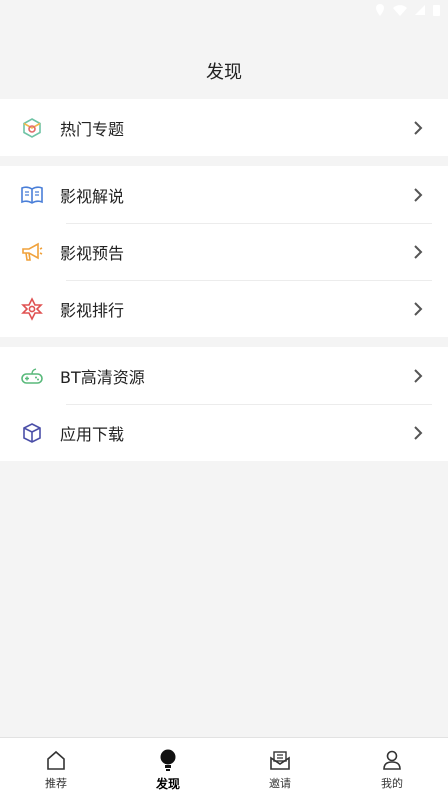  I want to click on signal-icon, so click(420, 10).